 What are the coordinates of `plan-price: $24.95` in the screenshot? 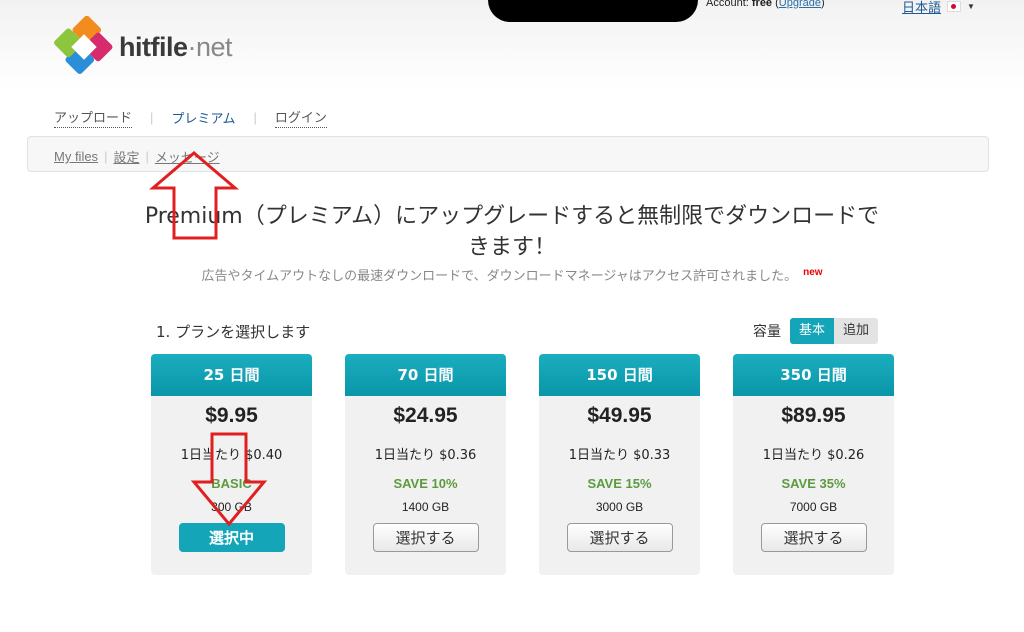 It's located at (425, 415).